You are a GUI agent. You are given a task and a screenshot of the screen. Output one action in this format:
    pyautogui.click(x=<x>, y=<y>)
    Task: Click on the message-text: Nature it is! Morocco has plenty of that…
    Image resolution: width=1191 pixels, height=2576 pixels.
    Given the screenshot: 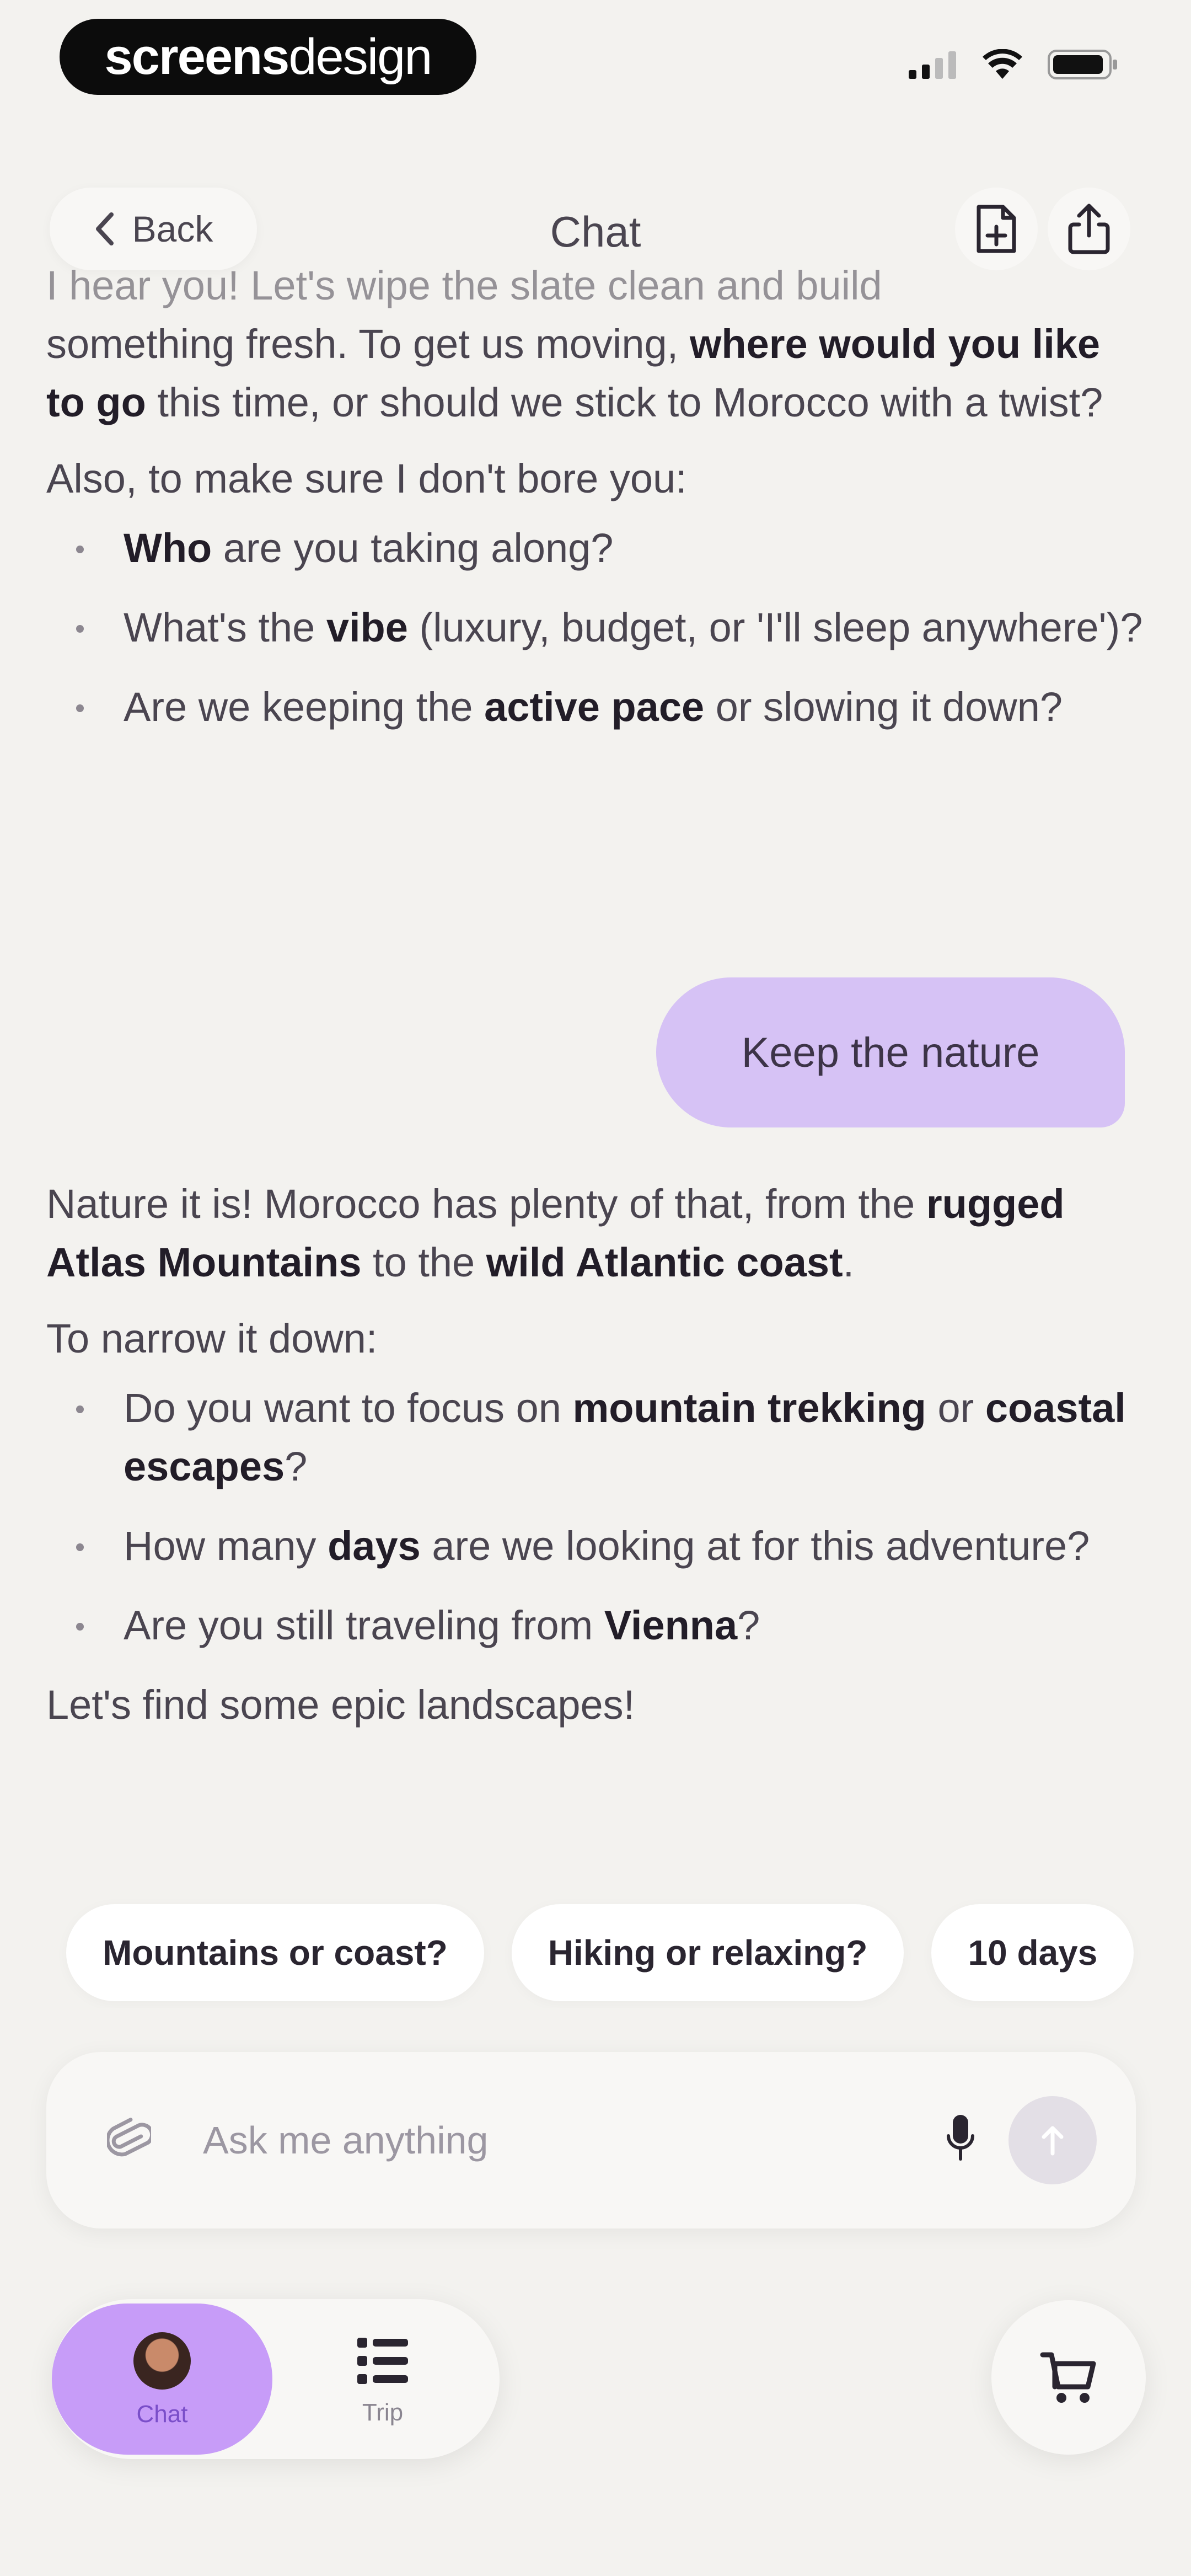 What is the action you would take?
    pyautogui.click(x=555, y=1233)
    